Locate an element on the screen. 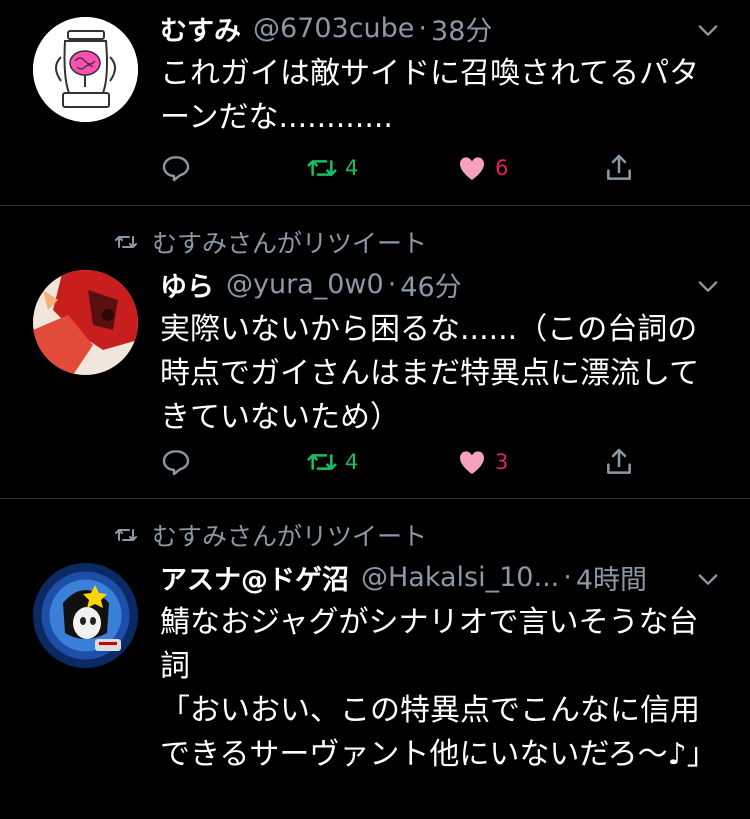 The image size is (750, 819). display-name: ゆら is located at coordinates (187, 284).